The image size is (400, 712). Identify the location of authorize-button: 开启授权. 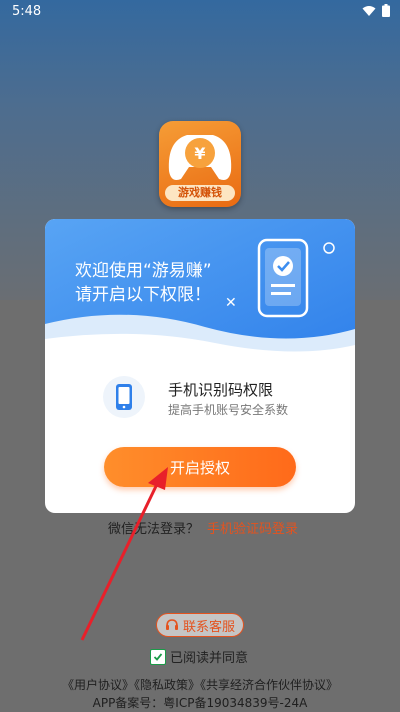
(200, 467).